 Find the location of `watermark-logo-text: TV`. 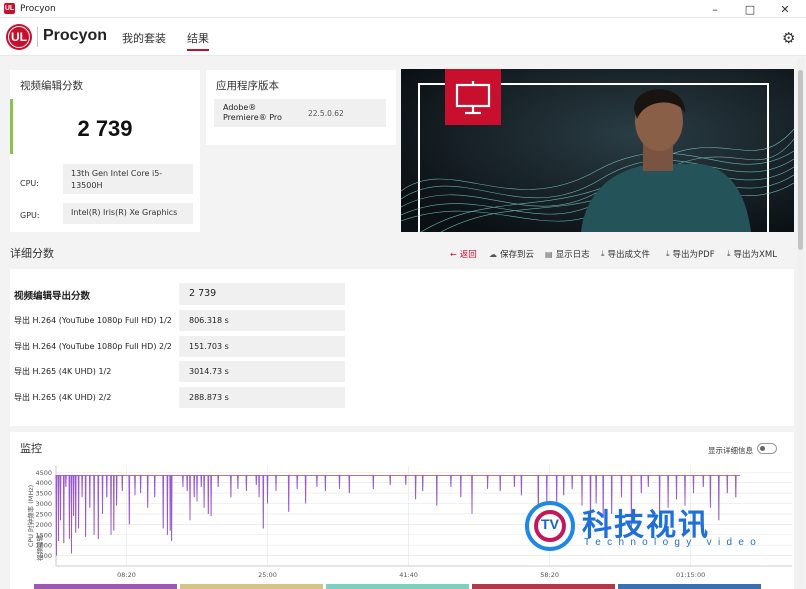

watermark-logo-text: TV is located at coordinates (550, 524).